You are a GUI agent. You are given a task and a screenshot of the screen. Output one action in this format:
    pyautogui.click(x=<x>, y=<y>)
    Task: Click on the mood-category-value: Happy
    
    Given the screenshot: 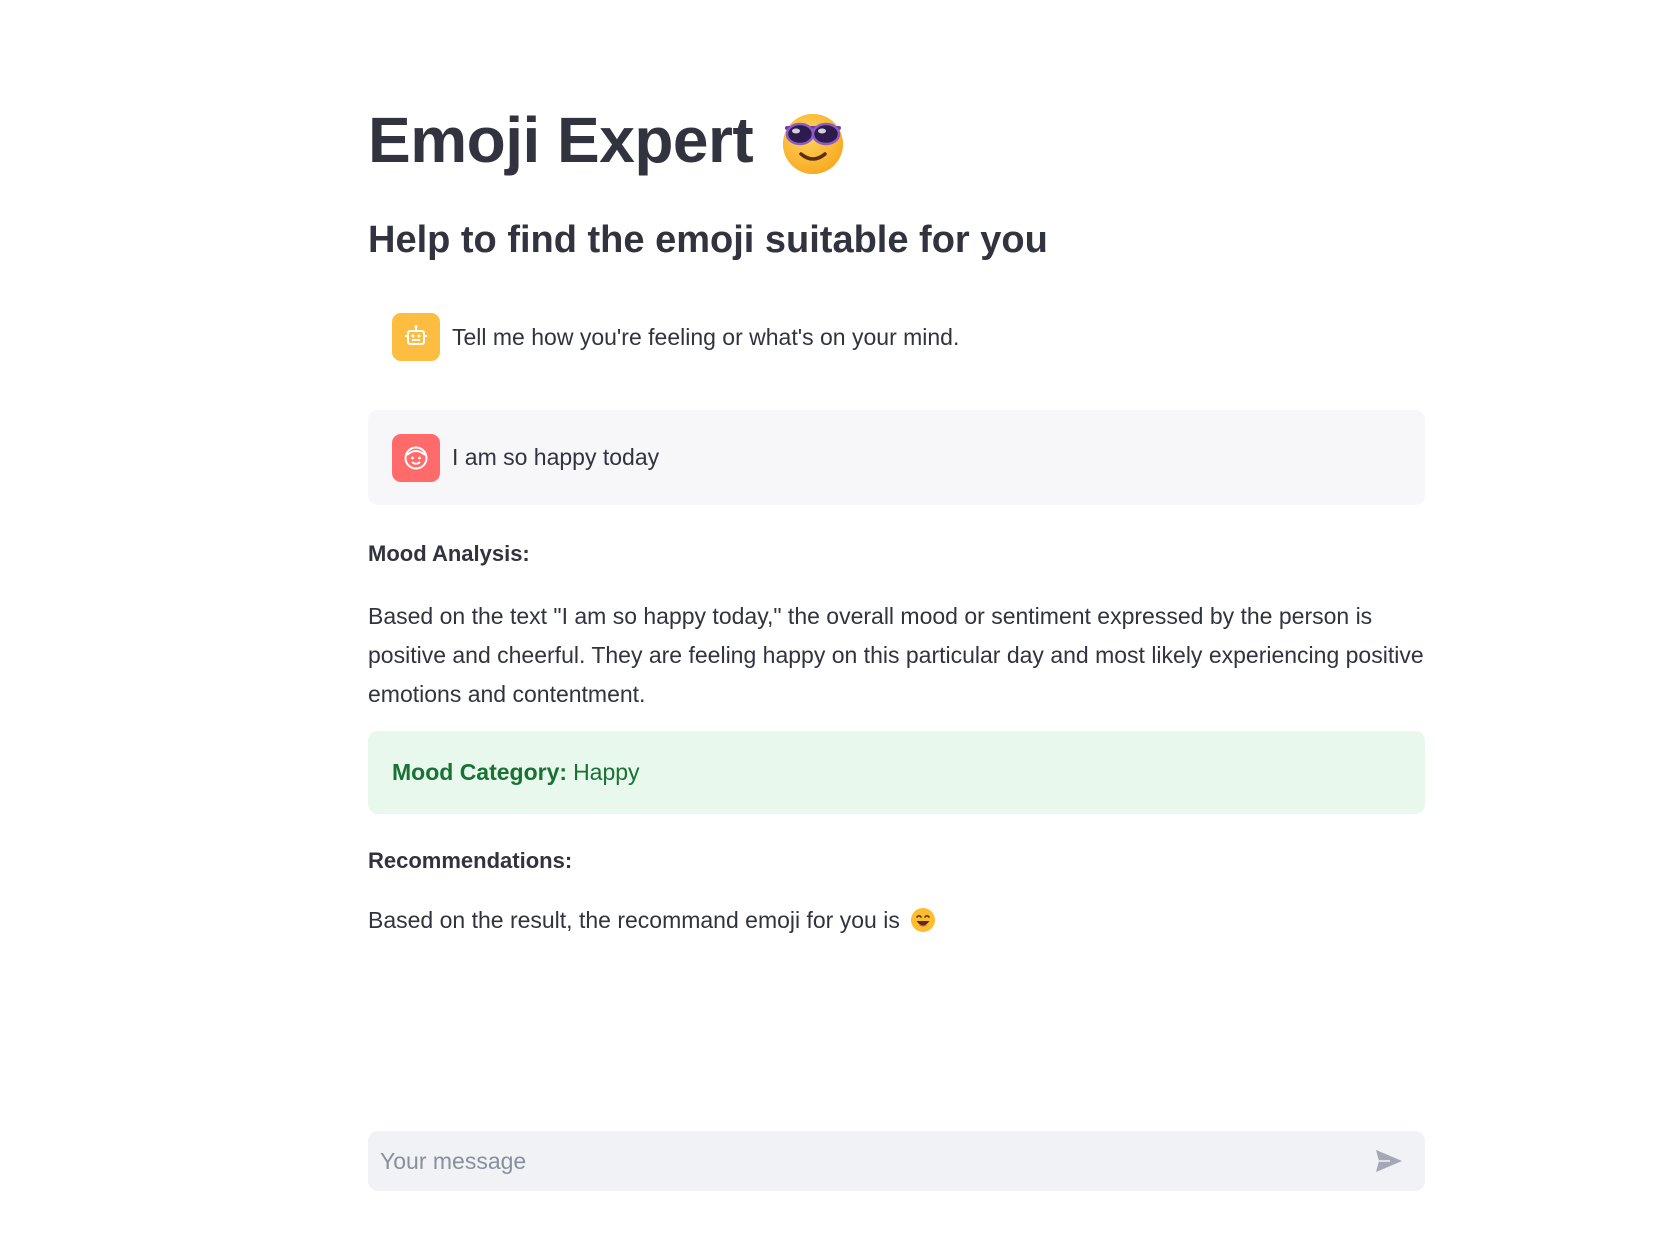 What is the action you would take?
    pyautogui.click(x=606, y=772)
    